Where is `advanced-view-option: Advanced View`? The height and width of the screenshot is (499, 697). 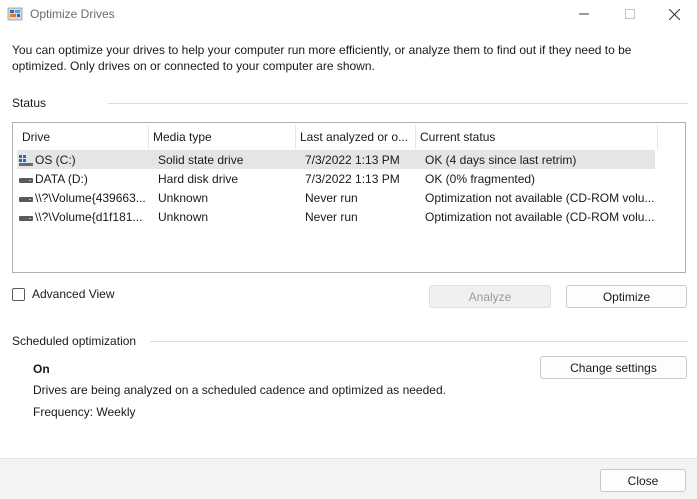 advanced-view-option: Advanced View is located at coordinates (63, 294).